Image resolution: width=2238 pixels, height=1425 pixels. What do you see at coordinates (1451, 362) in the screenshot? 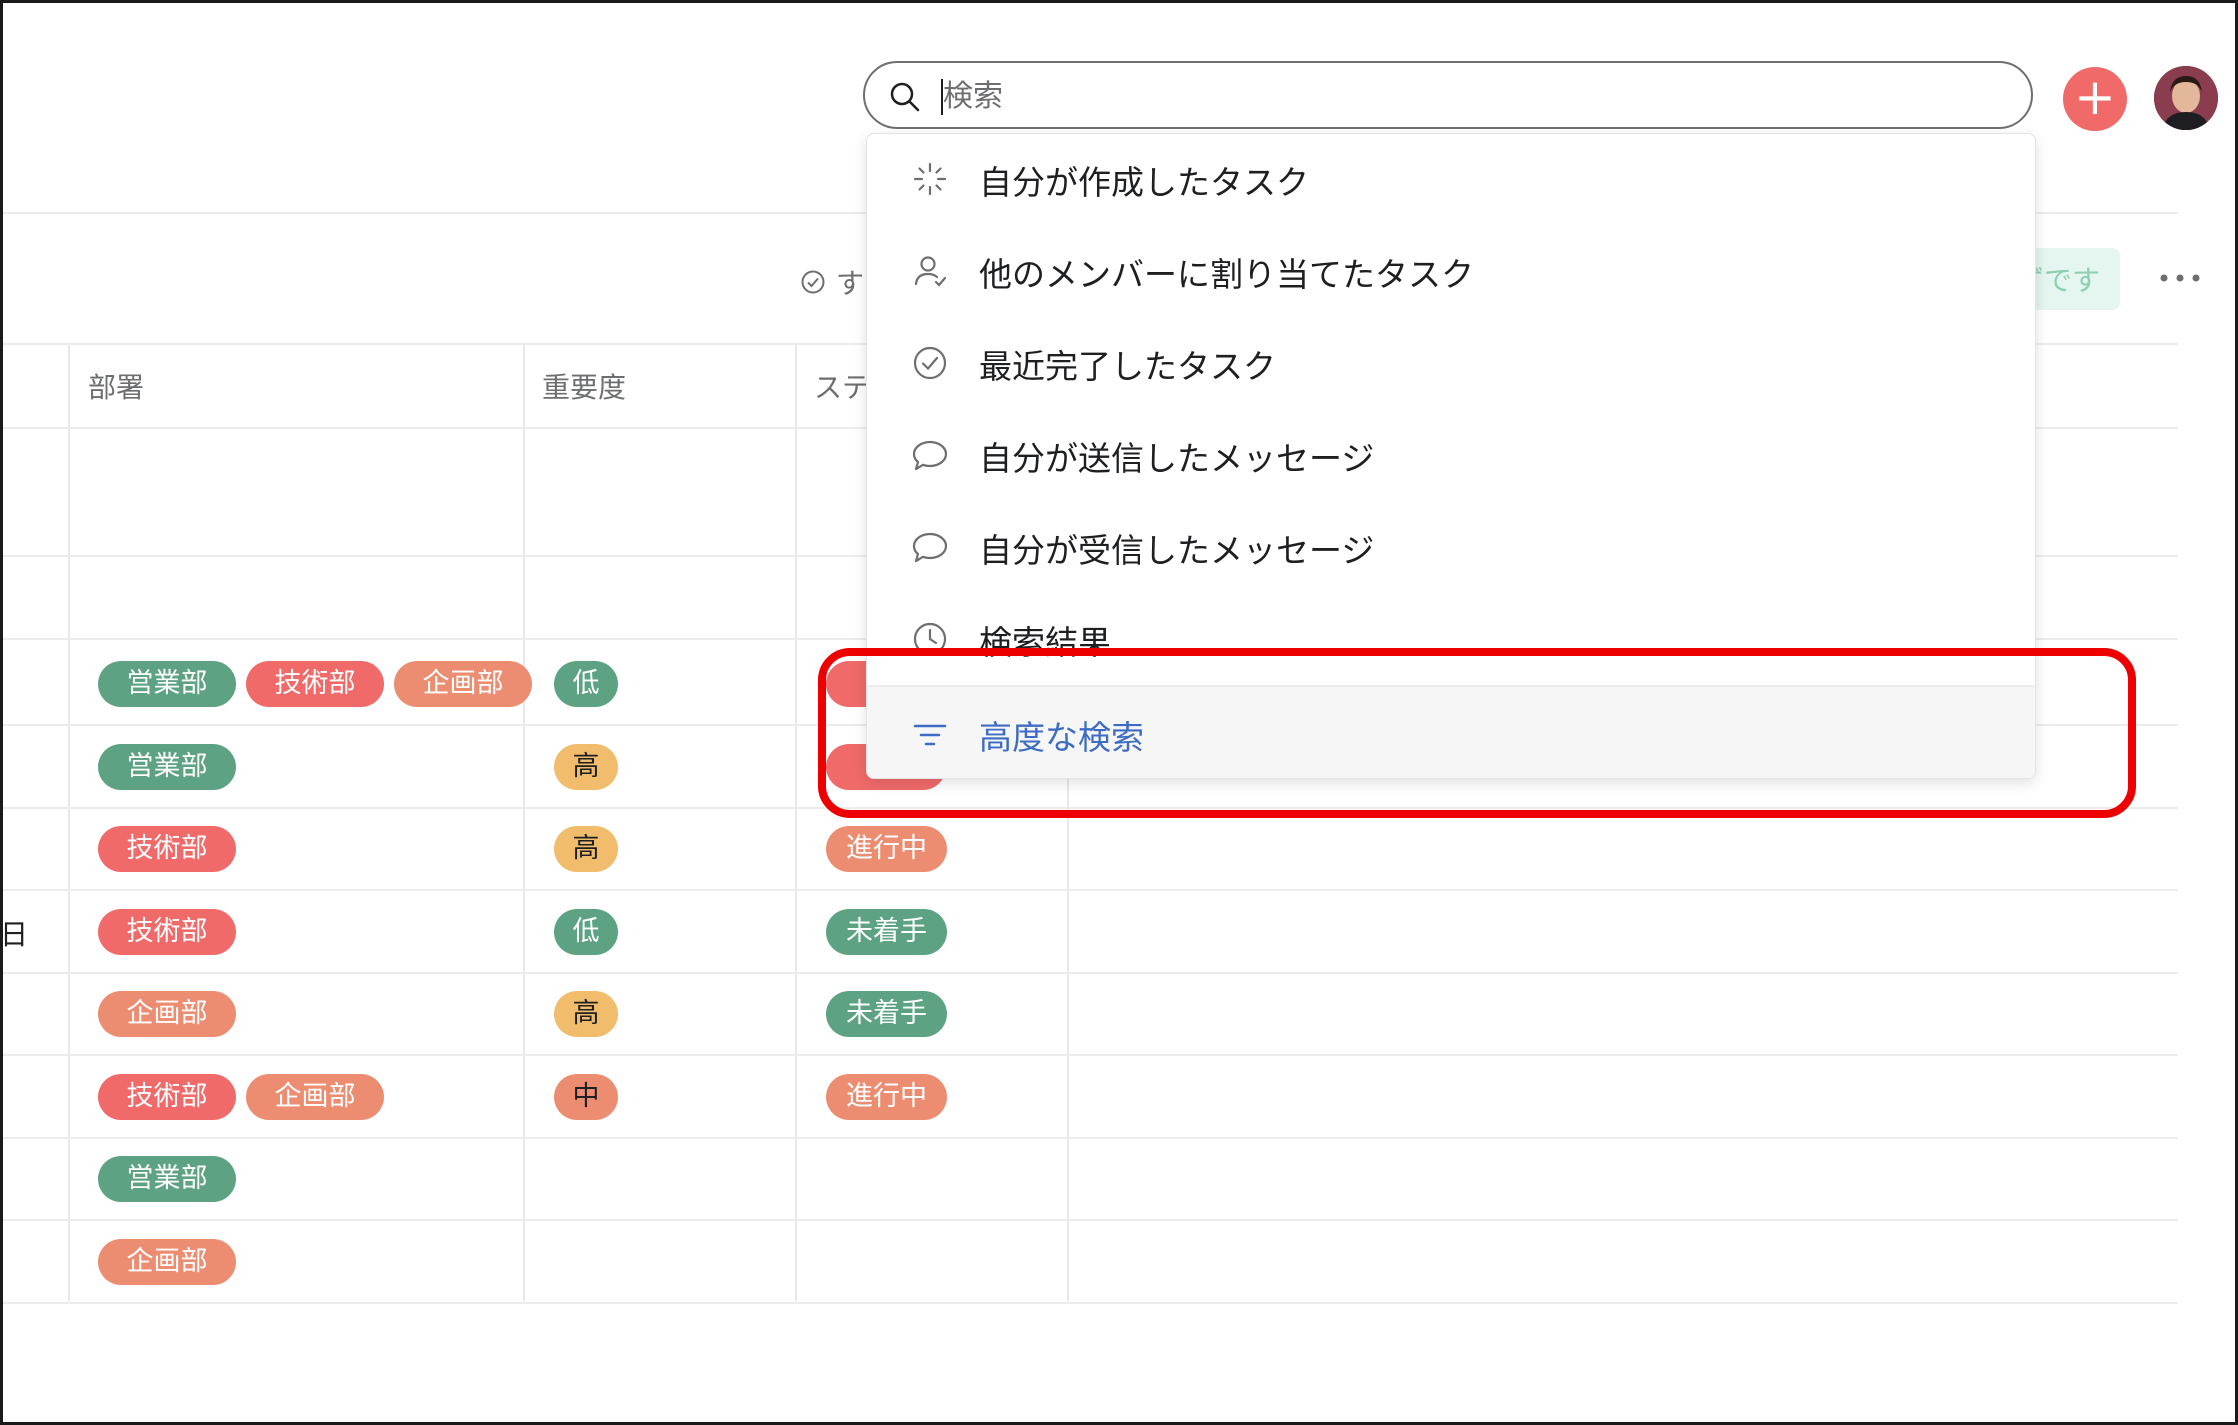
I see `search-suggestion-item: 最近完了したタスク` at bounding box center [1451, 362].